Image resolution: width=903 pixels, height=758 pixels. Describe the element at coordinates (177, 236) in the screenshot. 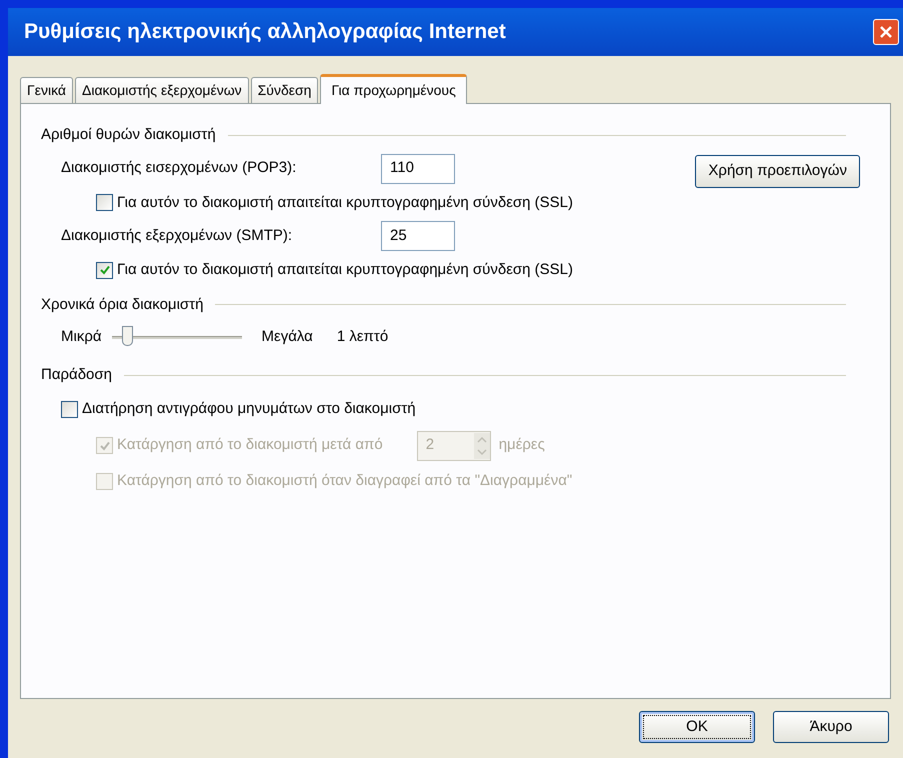

I see `field-label: Διακομιστής εξερχομένων (SMTP):` at that location.